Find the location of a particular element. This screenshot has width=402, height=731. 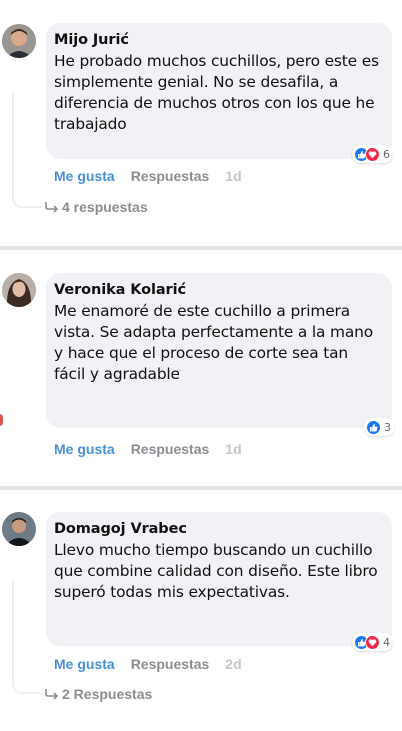

comment-actions: Me gusta Respuestas 2d is located at coordinates (148, 664).